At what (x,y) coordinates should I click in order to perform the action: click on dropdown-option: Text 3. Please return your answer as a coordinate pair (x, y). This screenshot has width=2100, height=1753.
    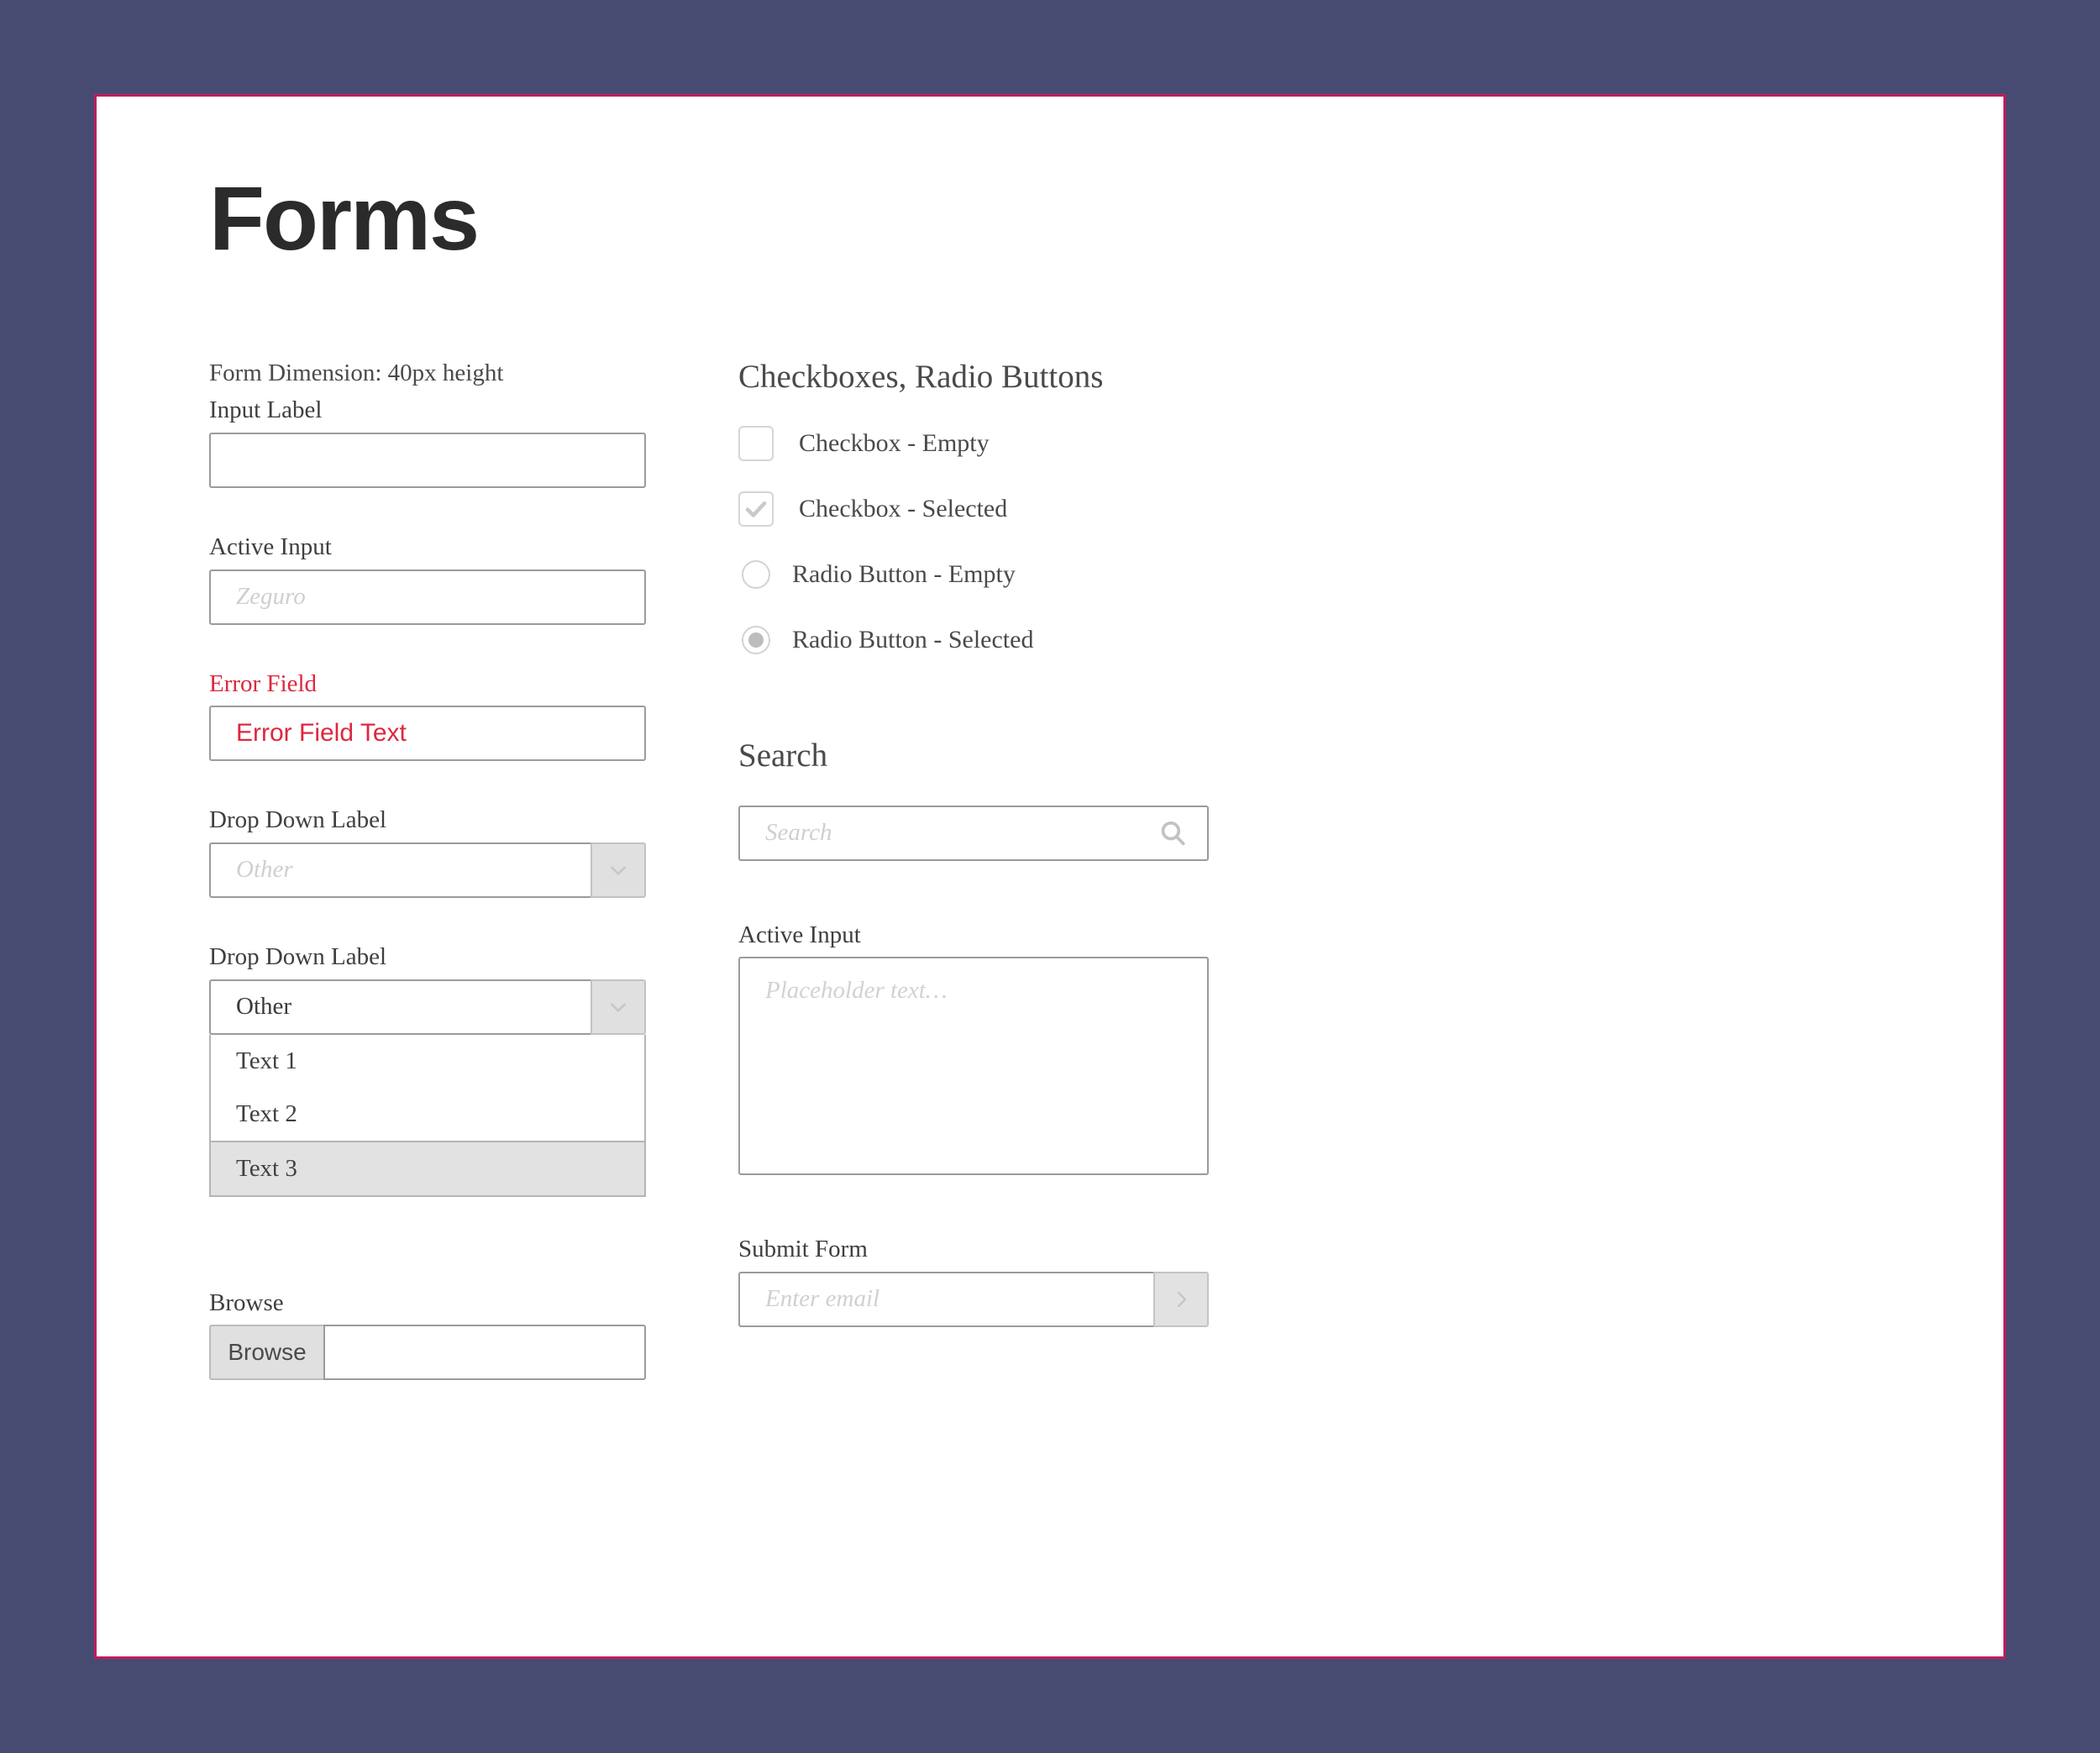
    Looking at the image, I should click on (427, 1167).